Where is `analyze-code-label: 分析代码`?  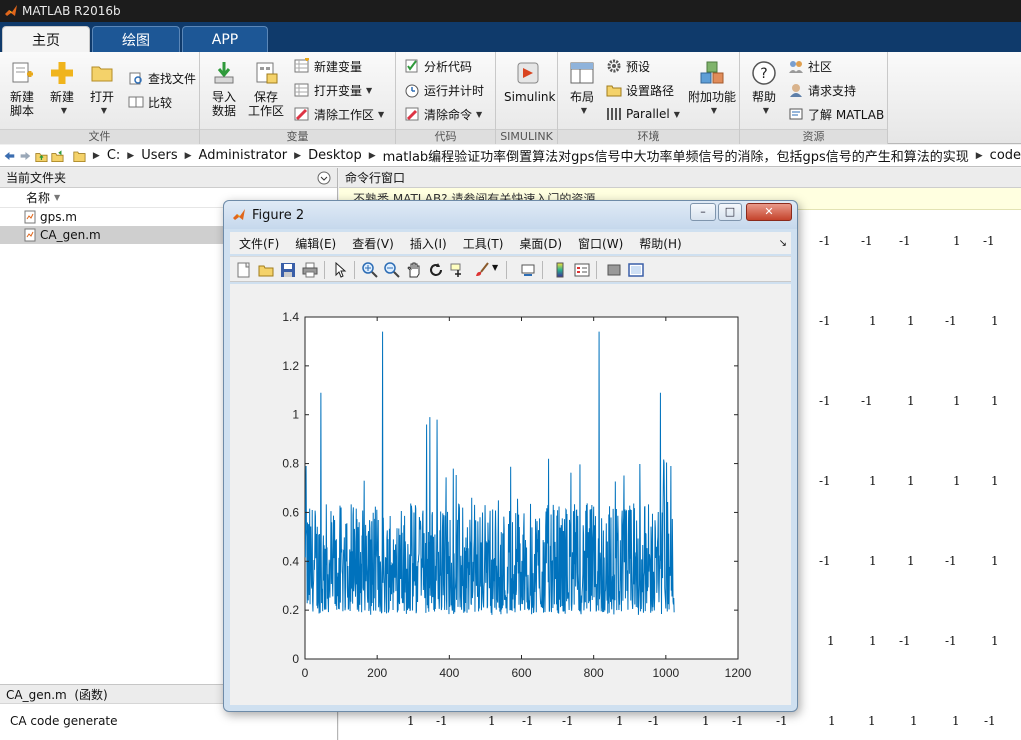
analyze-code-label: 分析代码 is located at coordinates (448, 66).